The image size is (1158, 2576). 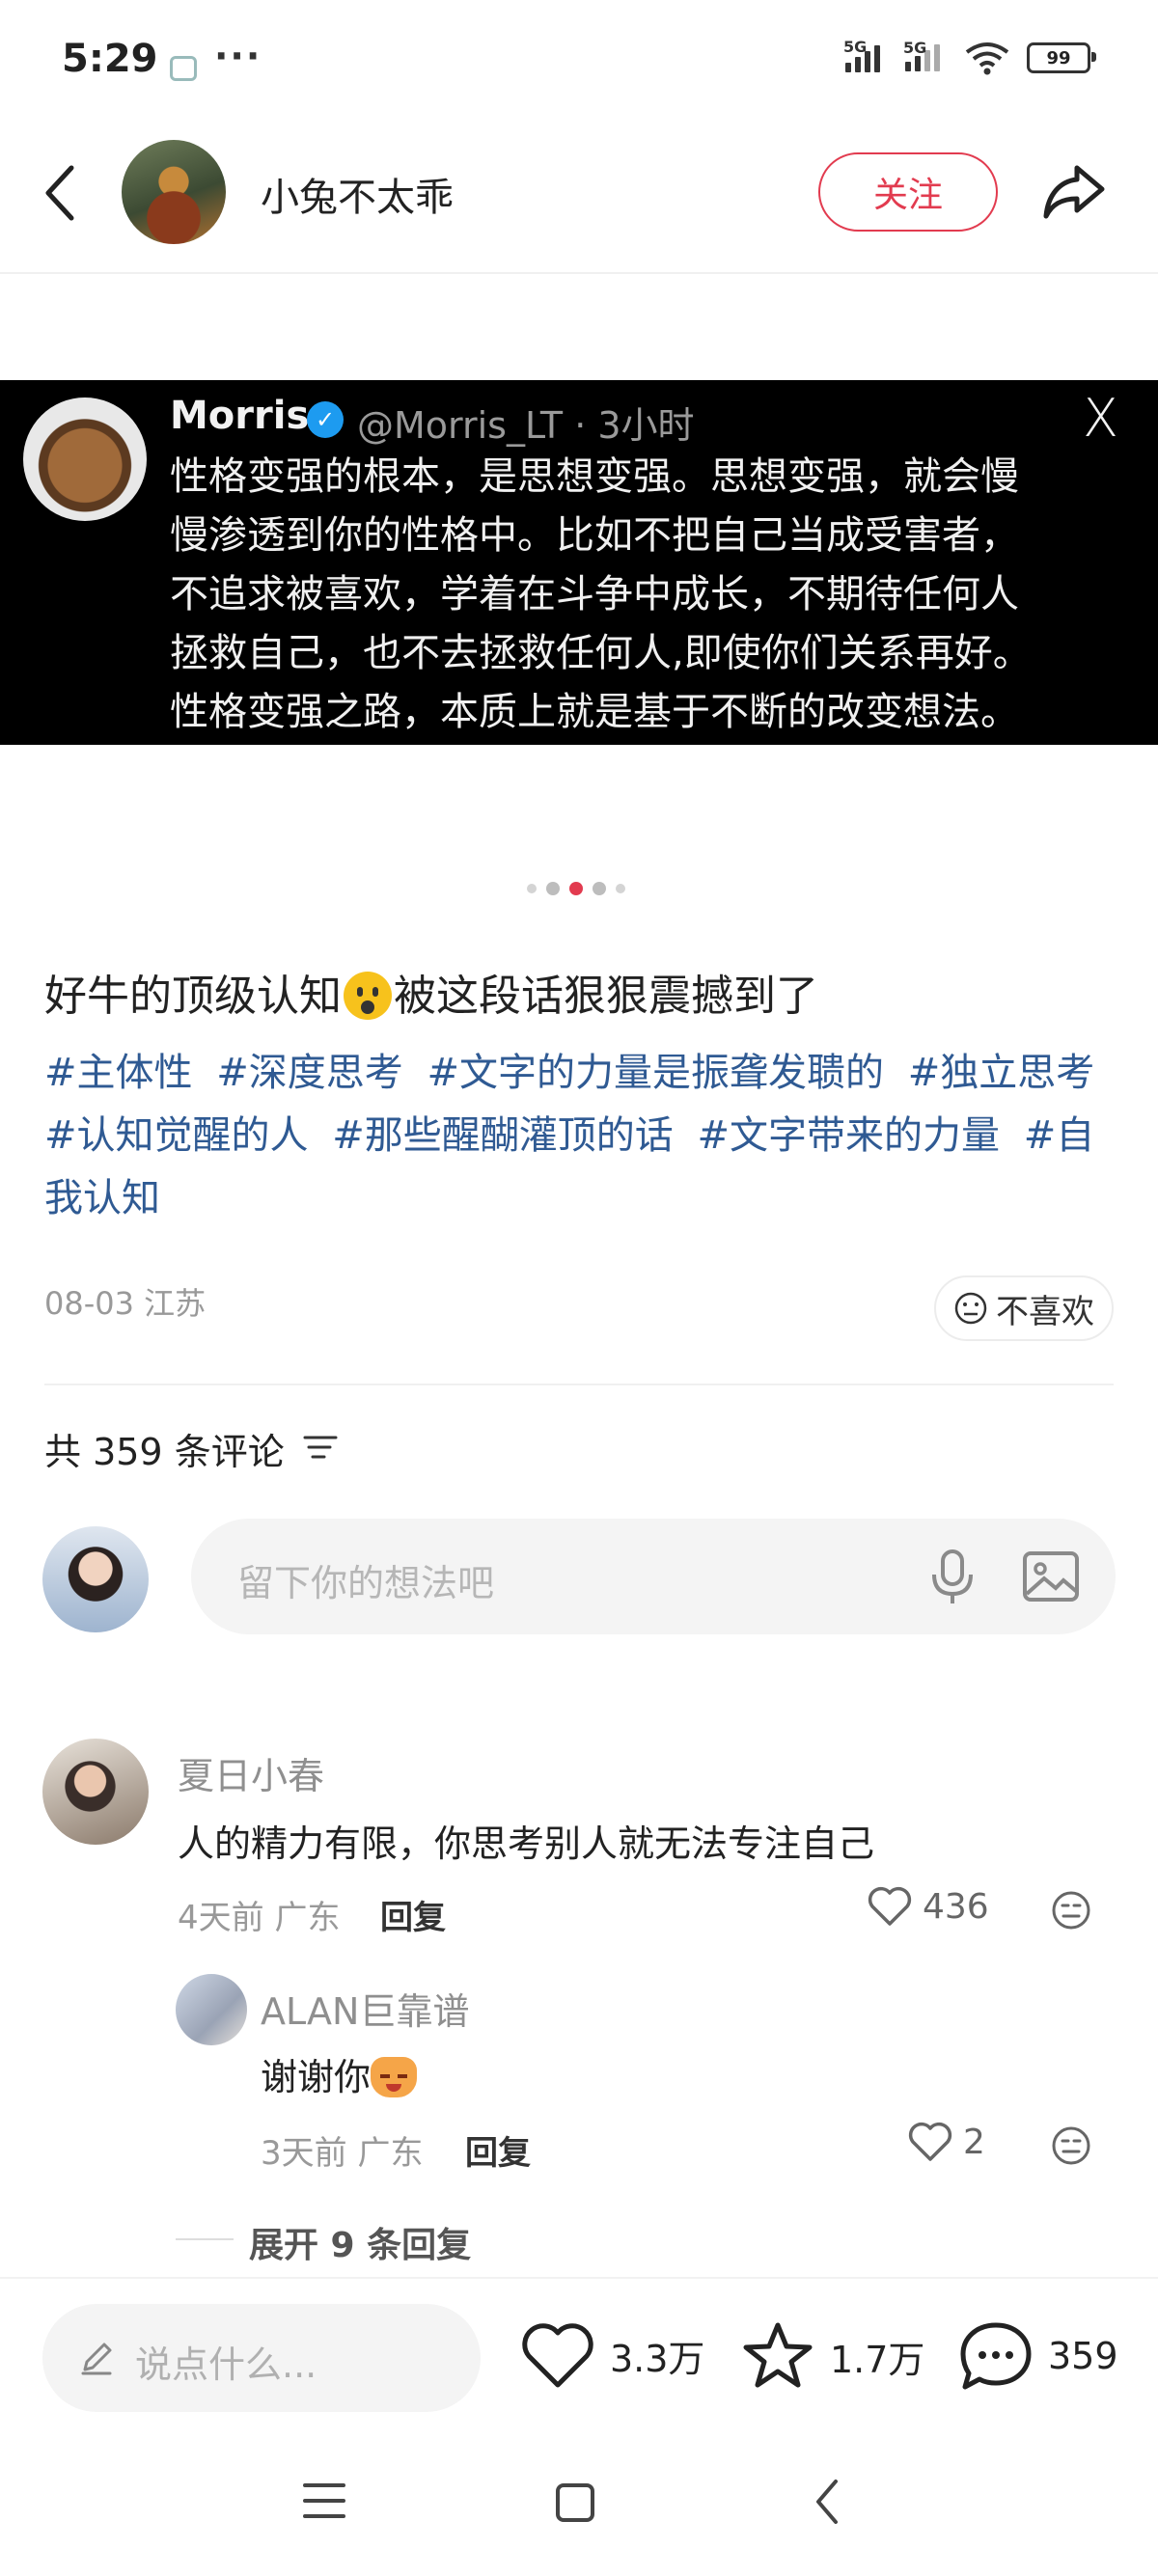 What do you see at coordinates (778, 2355) in the screenshot?
I see `star-icon` at bounding box center [778, 2355].